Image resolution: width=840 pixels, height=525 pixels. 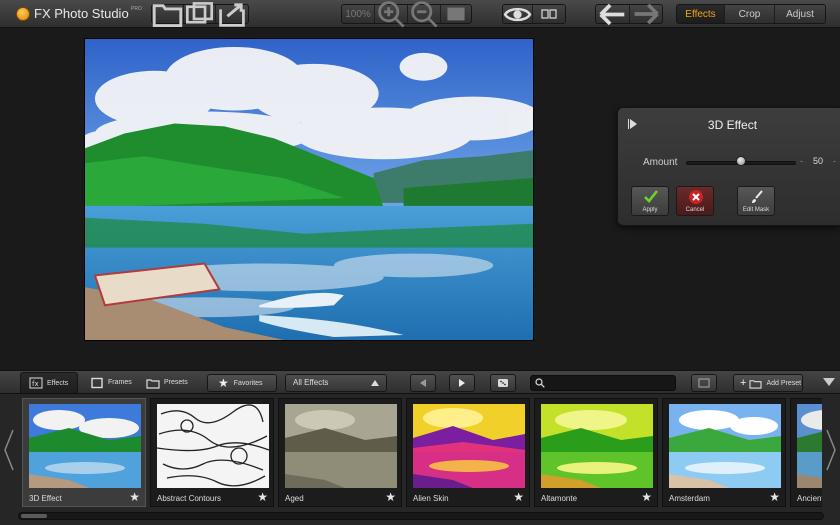 I want to click on svg-text: fx, so click(x=35, y=384).